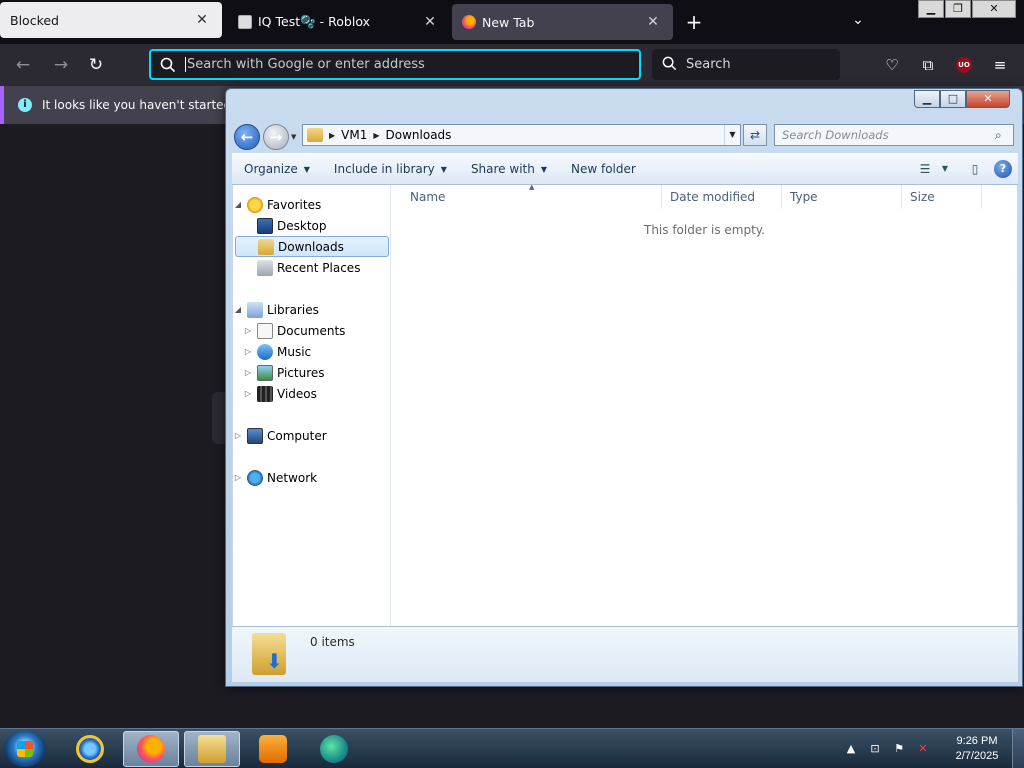  What do you see at coordinates (312, 246) in the screenshot?
I see `nav-downloads: Downloads` at bounding box center [312, 246].